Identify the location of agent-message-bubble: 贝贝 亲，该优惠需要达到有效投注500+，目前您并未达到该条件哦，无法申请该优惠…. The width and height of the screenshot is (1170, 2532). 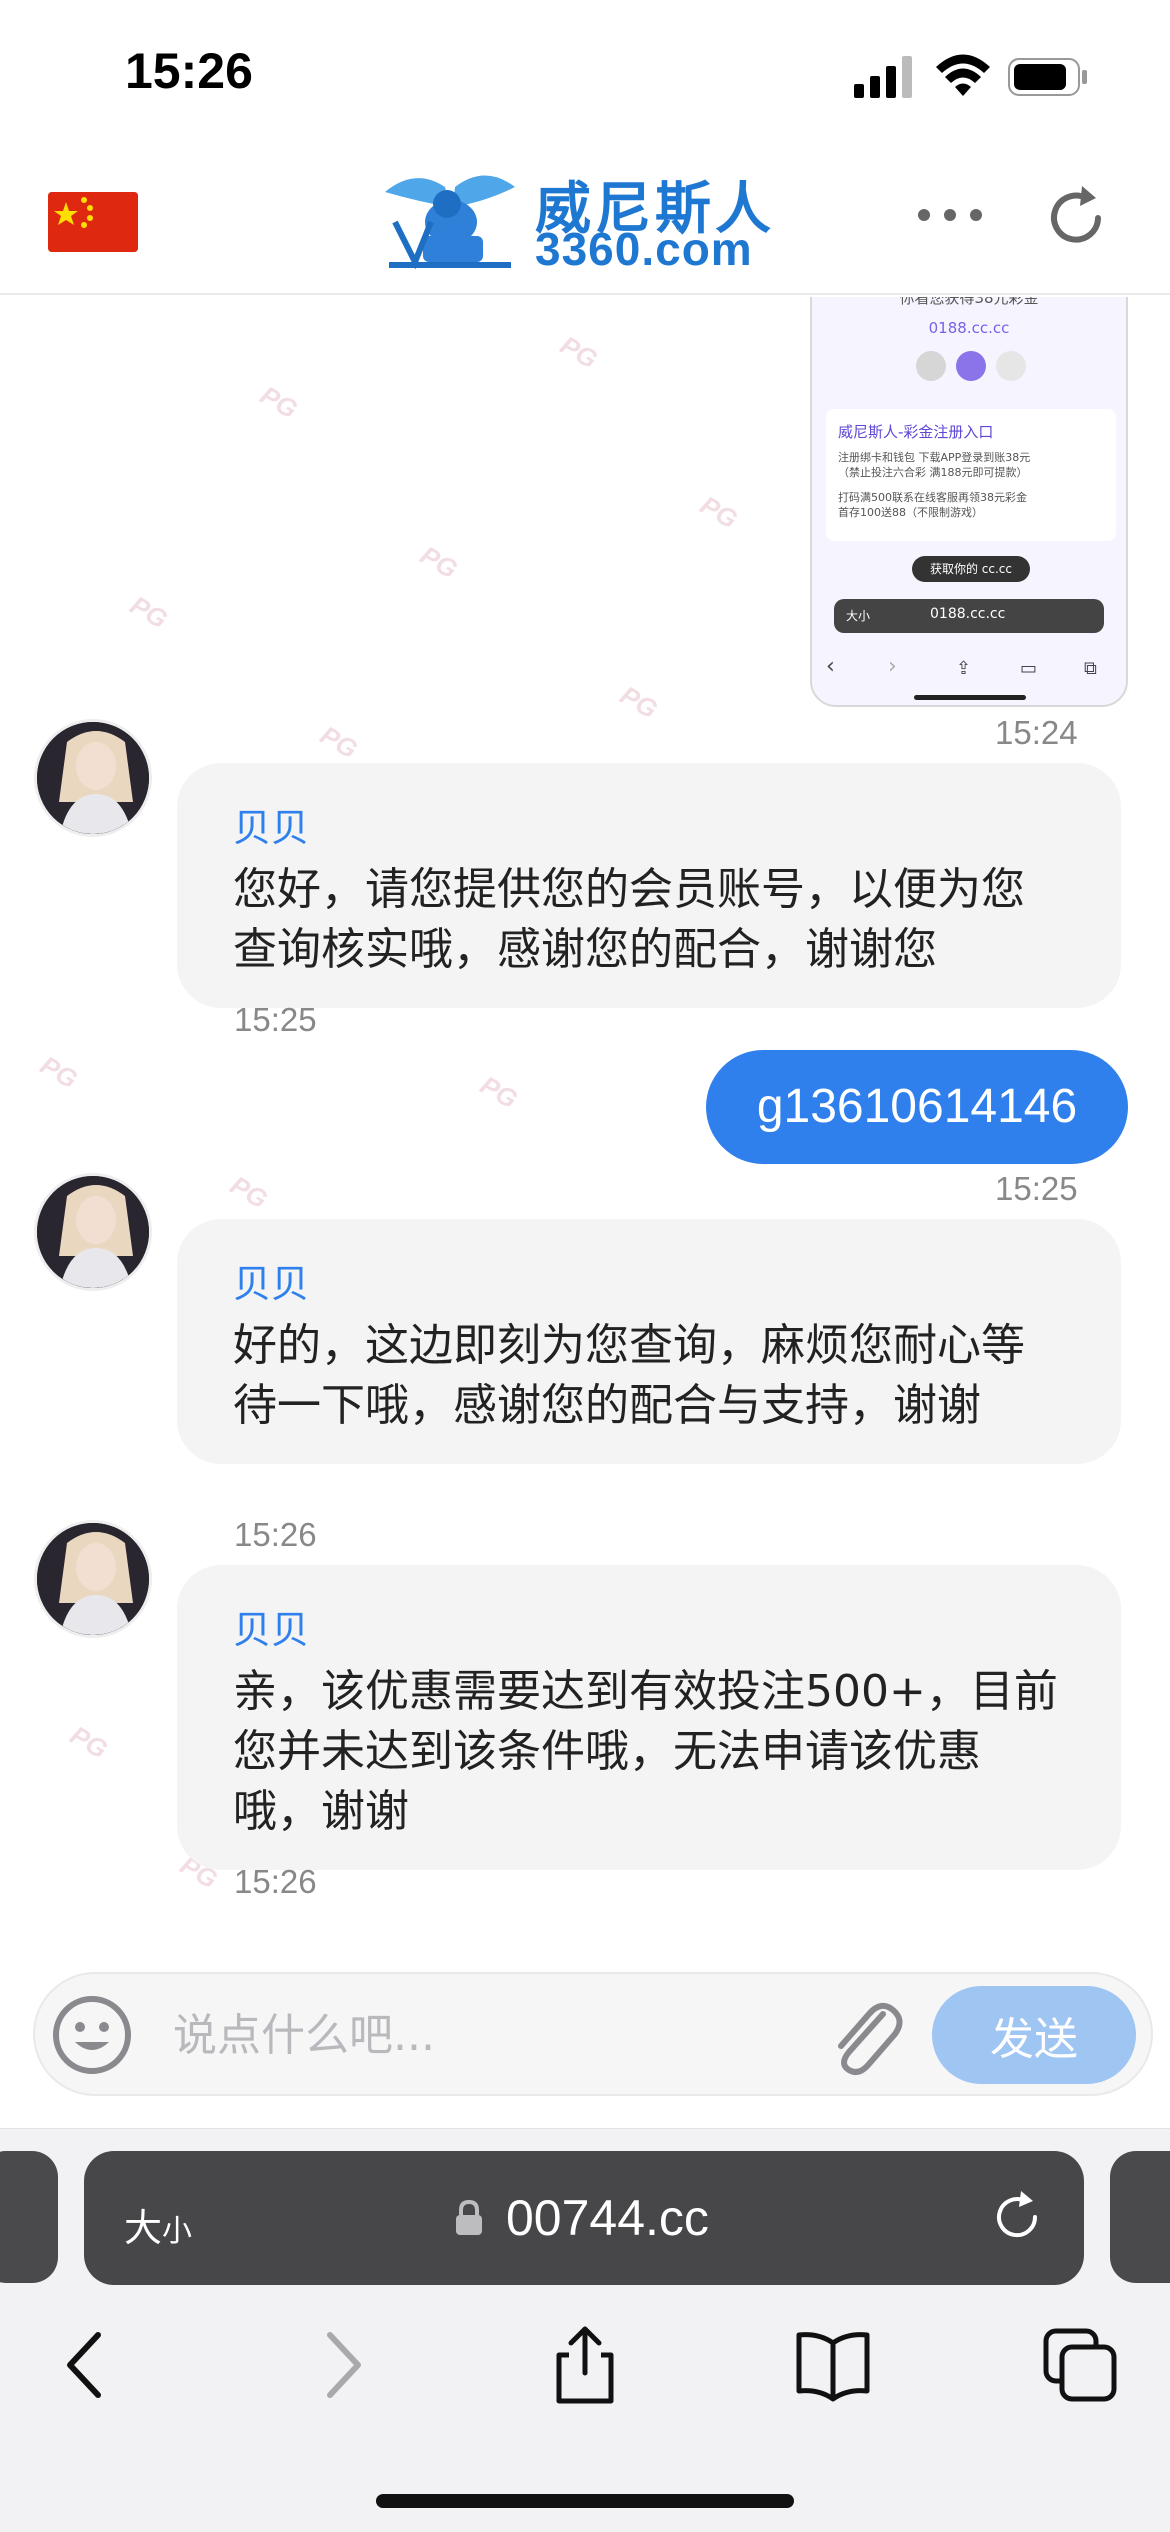
(649, 1717).